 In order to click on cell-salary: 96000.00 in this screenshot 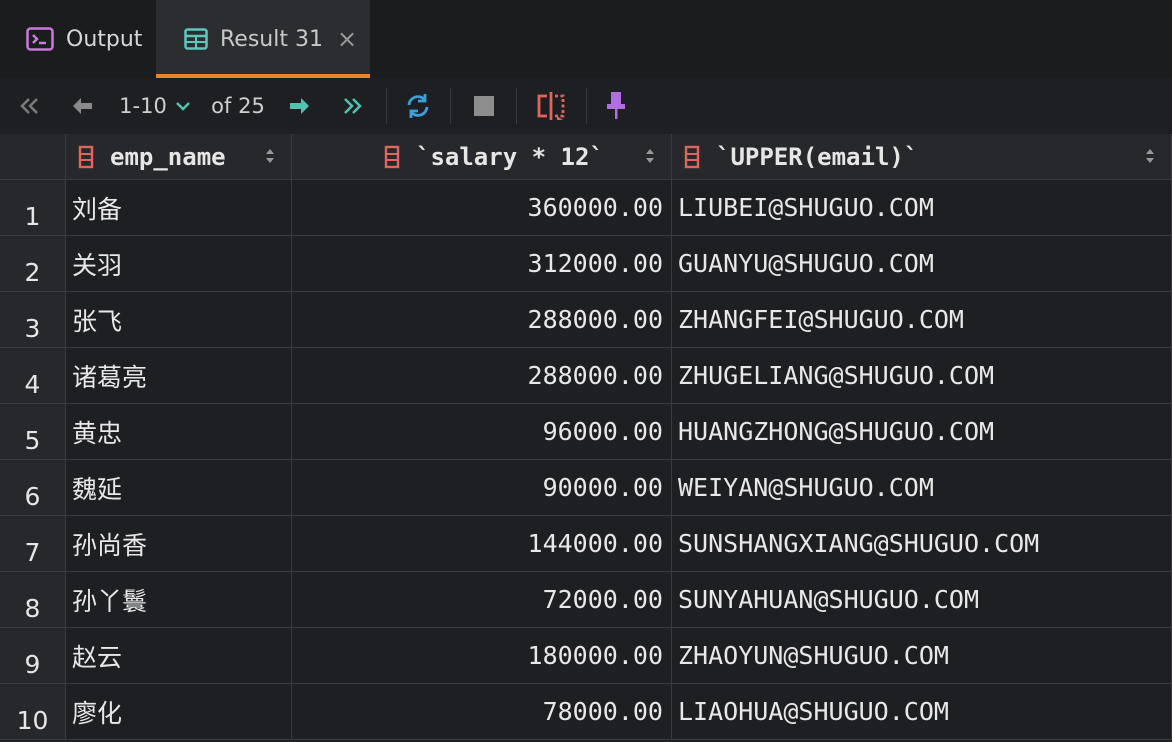, I will do `click(482, 432)`.